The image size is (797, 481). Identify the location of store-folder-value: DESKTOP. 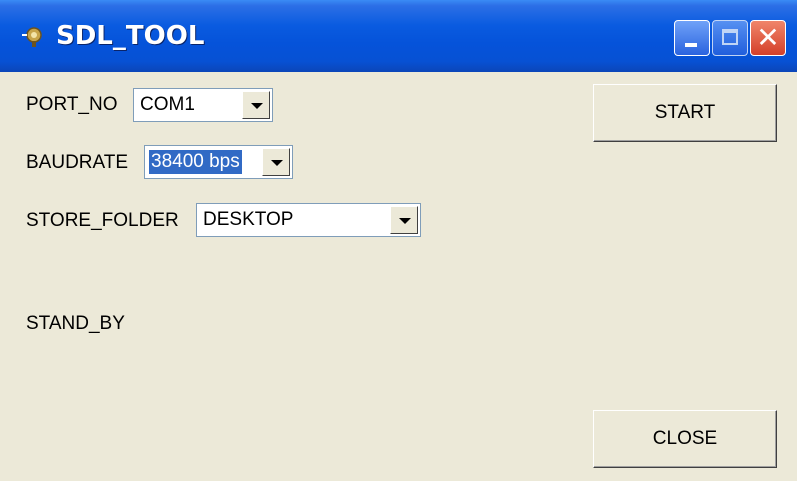
(248, 219).